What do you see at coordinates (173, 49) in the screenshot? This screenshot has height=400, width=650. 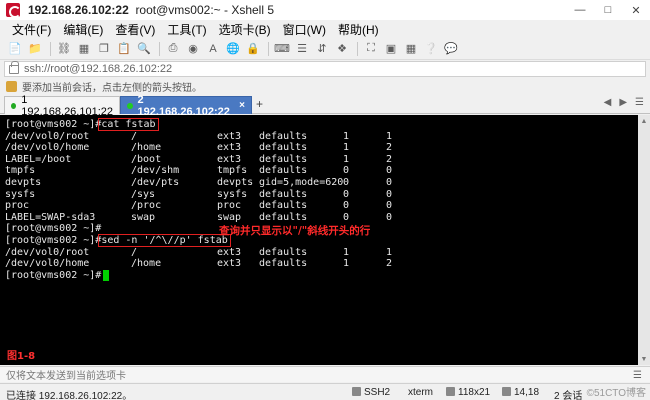 I see `print-icon: ⎙` at bounding box center [173, 49].